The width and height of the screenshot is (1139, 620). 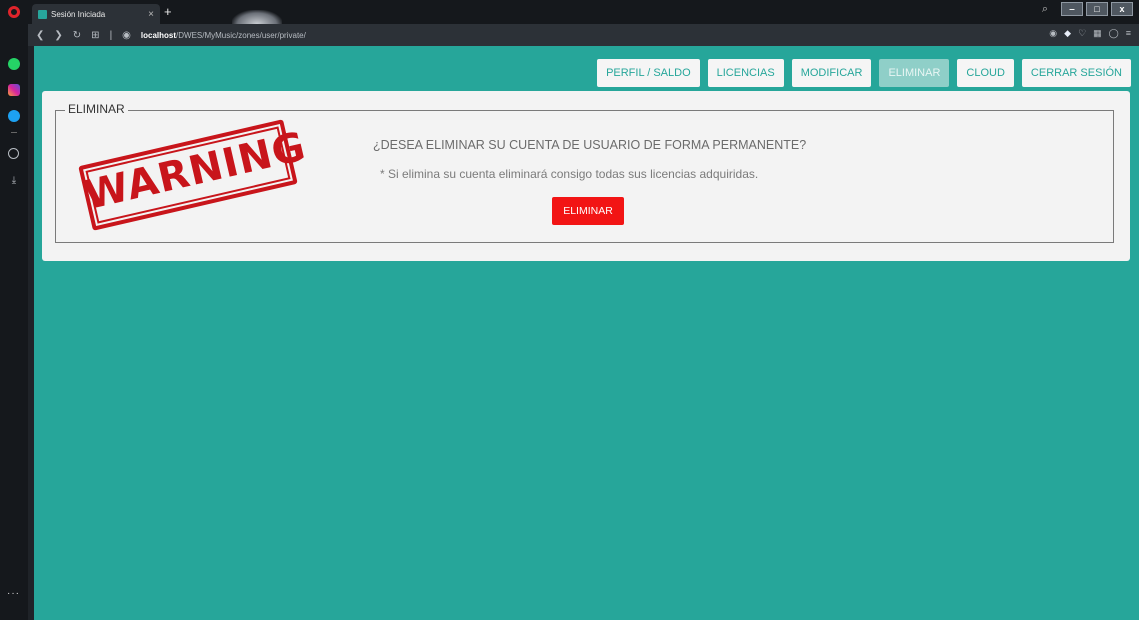 What do you see at coordinates (14, 322) in the screenshot?
I see `opera-sidebar: ⤓ ···` at bounding box center [14, 322].